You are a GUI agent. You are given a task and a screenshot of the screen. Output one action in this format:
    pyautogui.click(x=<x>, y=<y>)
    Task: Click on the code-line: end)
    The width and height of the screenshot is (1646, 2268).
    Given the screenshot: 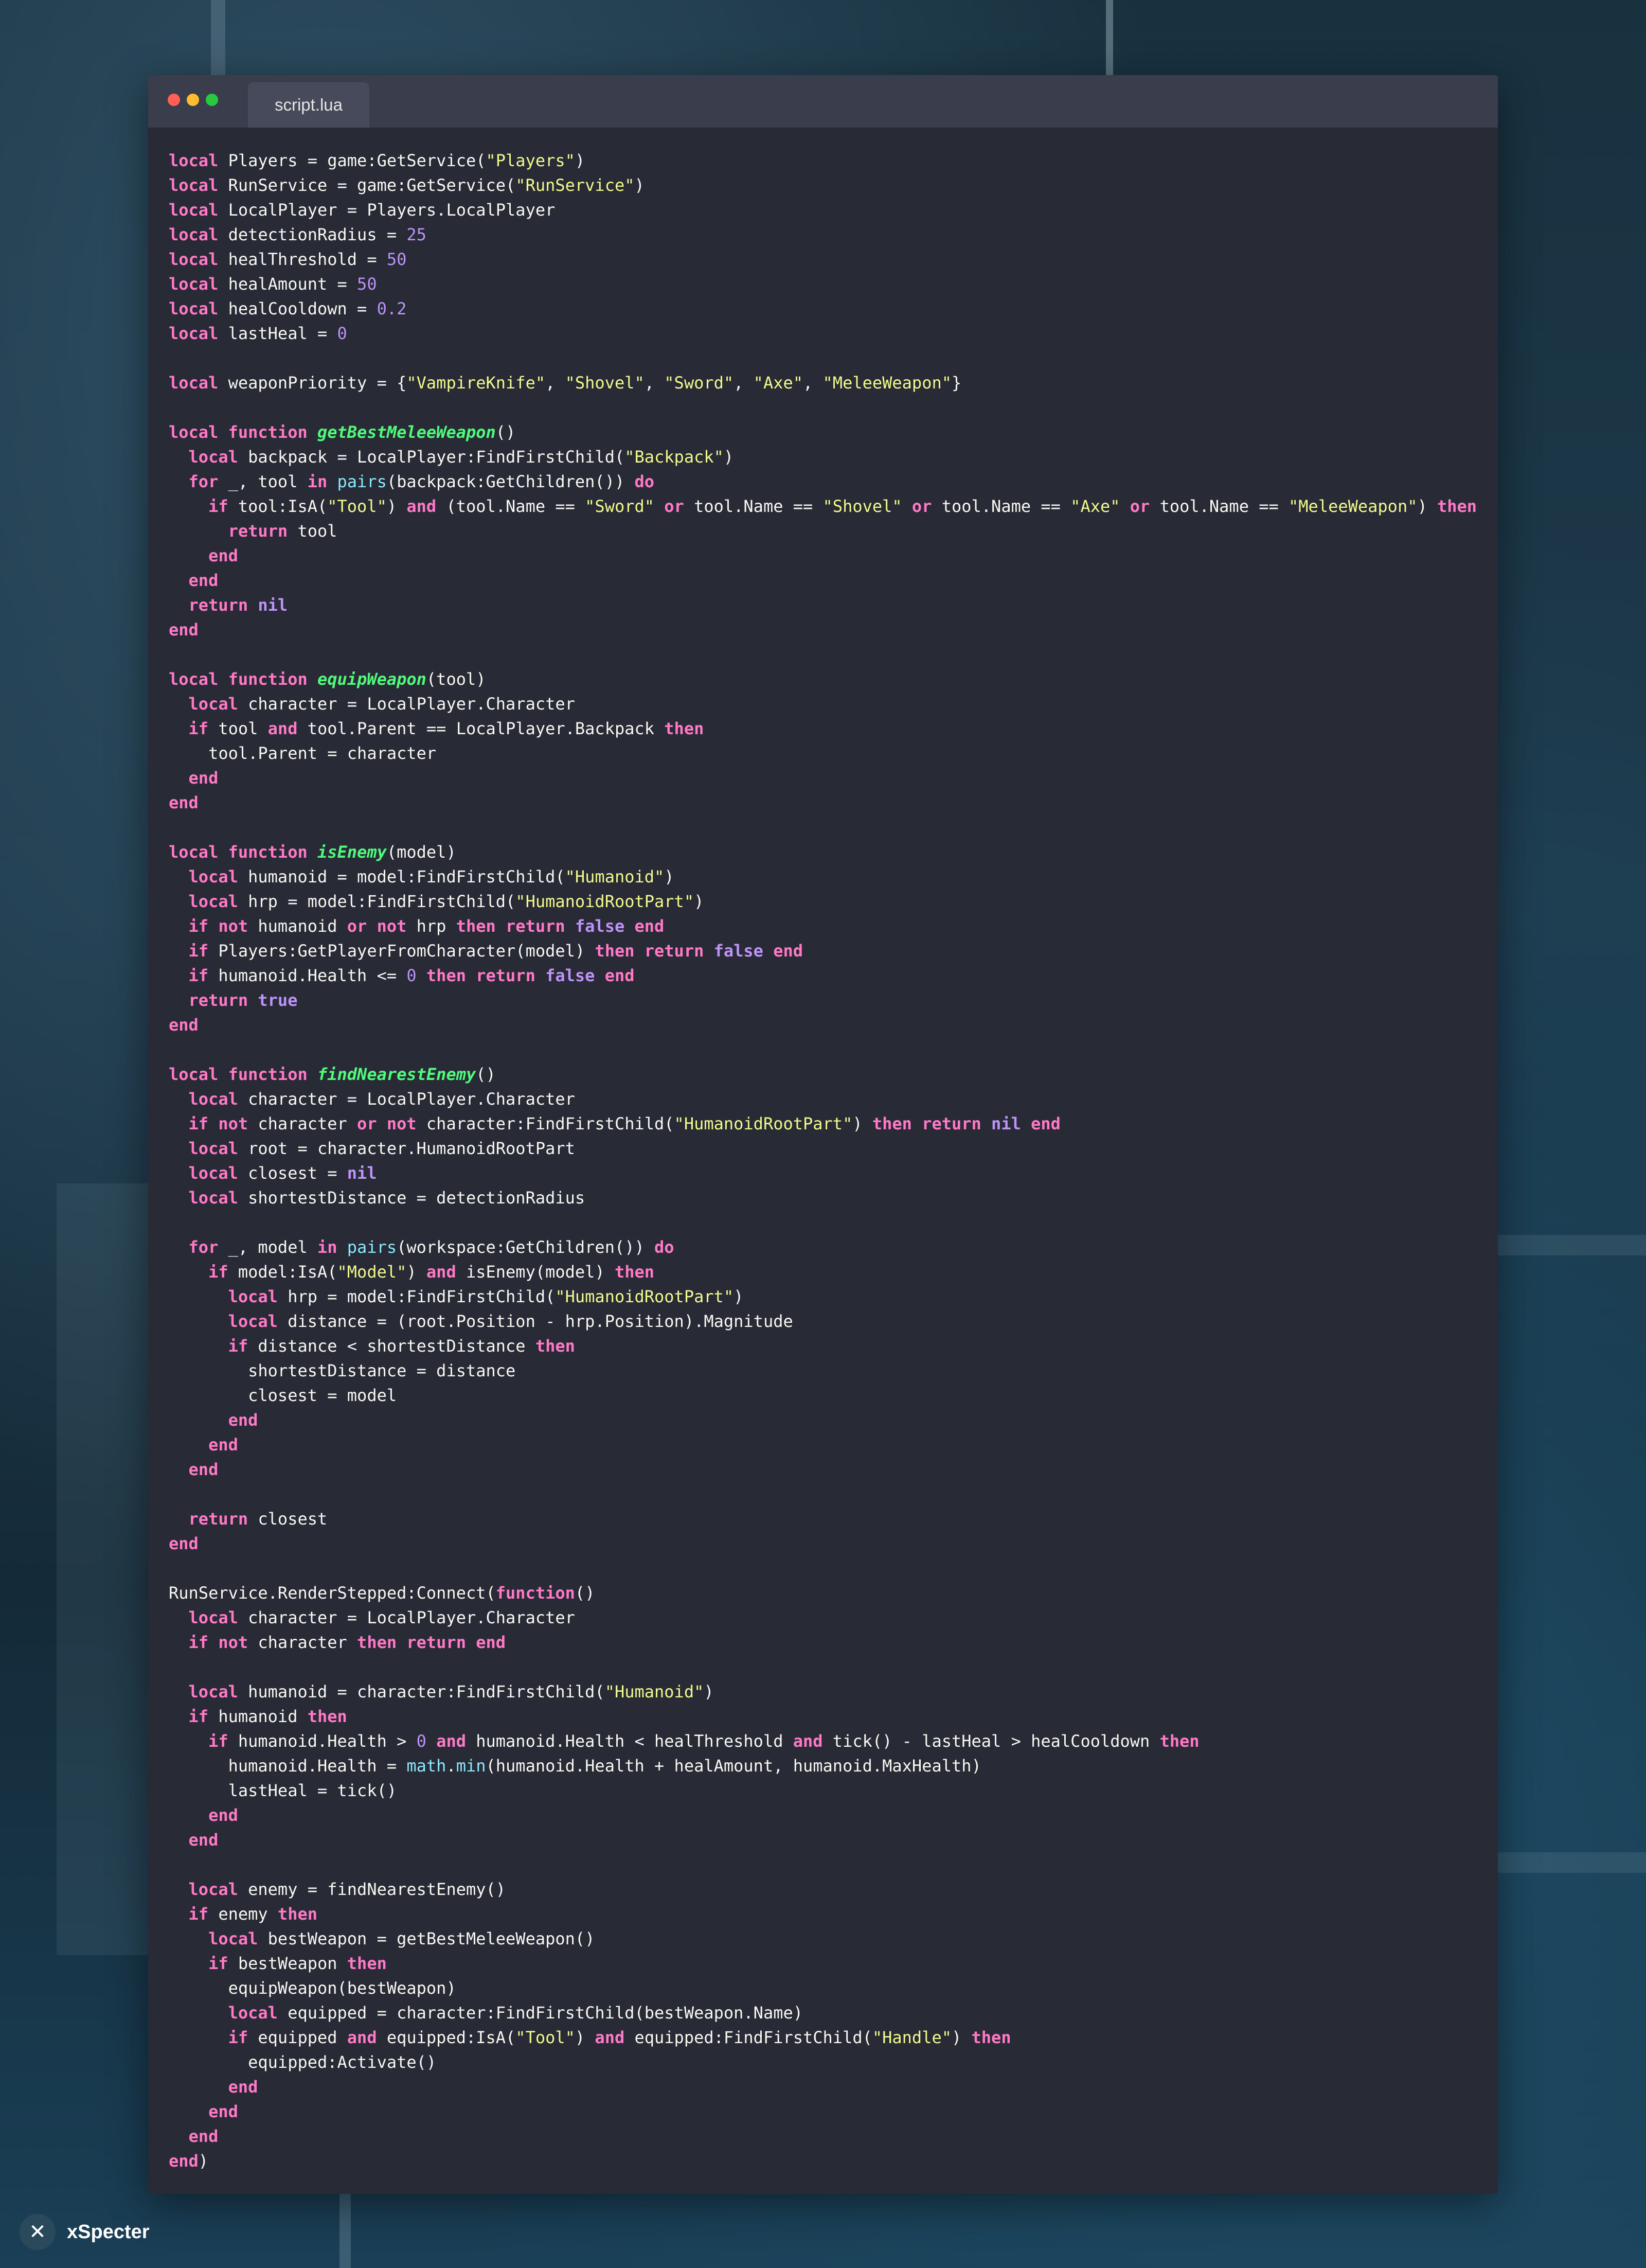 What is the action you would take?
    pyautogui.click(x=189, y=2161)
    